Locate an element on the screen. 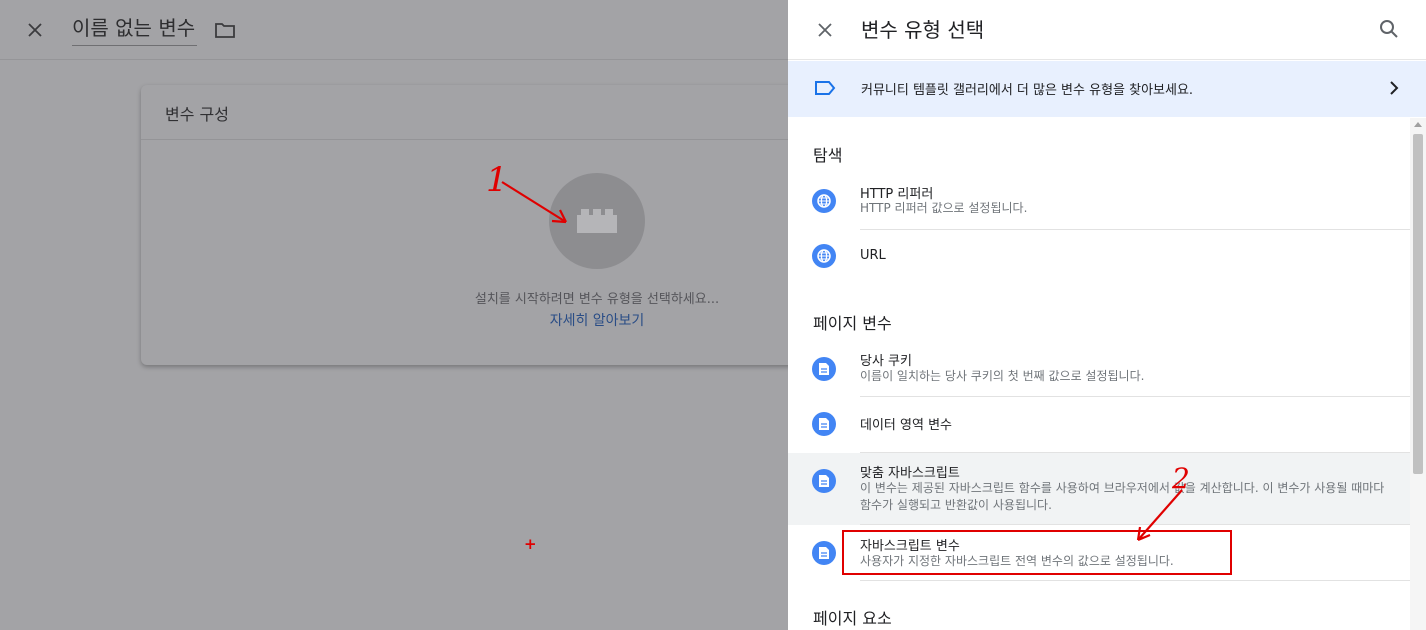 The width and height of the screenshot is (1426, 630). list-item-first-party-cookie: 당사 쿠키 이름이 일치하는 당사 쿠키의 첫 번째 값으로 설정됩니다. is located at coordinates (1099, 369).